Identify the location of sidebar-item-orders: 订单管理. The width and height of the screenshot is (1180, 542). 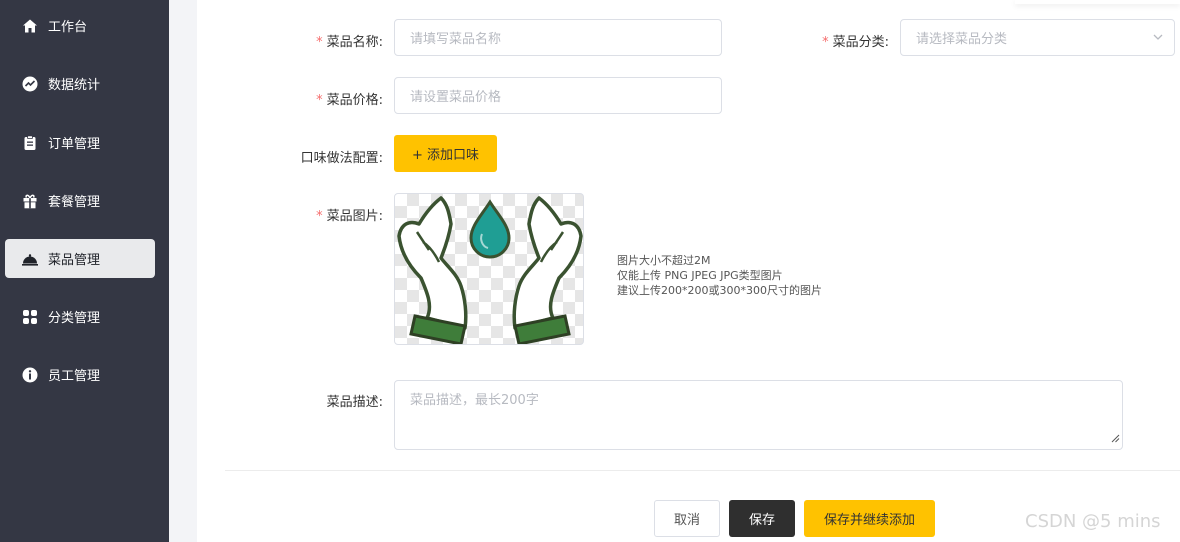
(80, 142).